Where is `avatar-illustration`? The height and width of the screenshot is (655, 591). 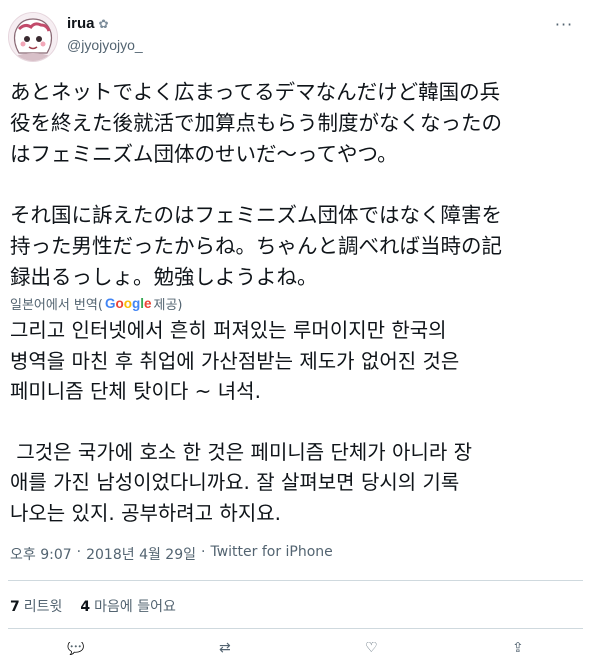 avatar-illustration is located at coordinates (33, 37).